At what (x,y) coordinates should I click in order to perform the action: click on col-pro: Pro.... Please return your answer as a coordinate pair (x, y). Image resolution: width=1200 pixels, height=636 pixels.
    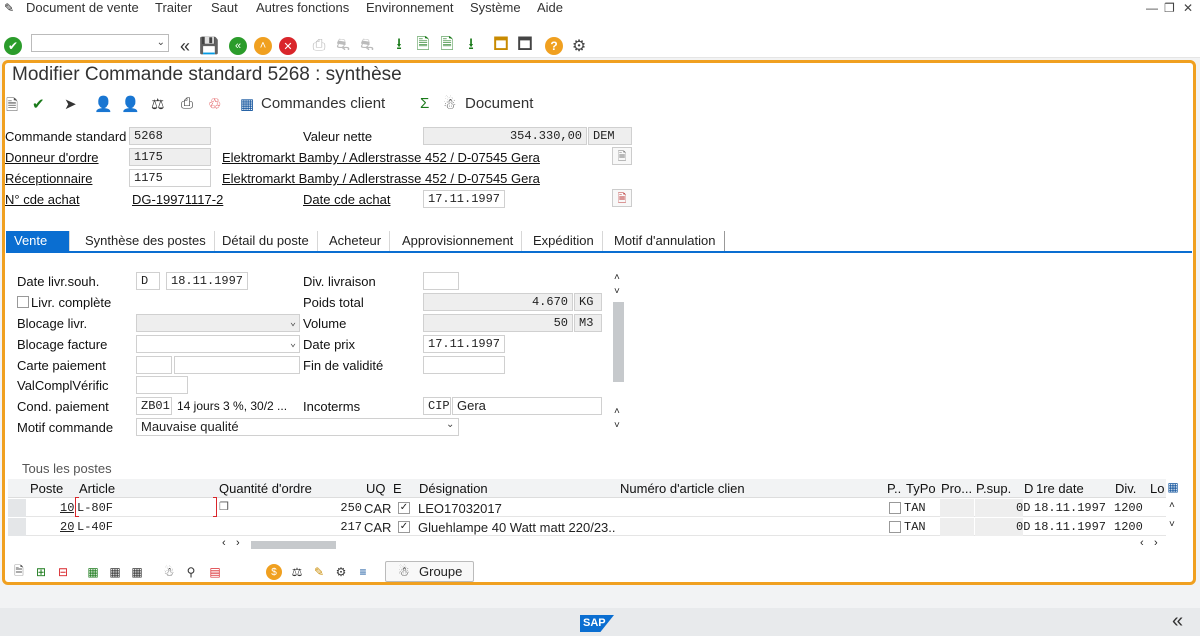
    Looking at the image, I should click on (956, 489).